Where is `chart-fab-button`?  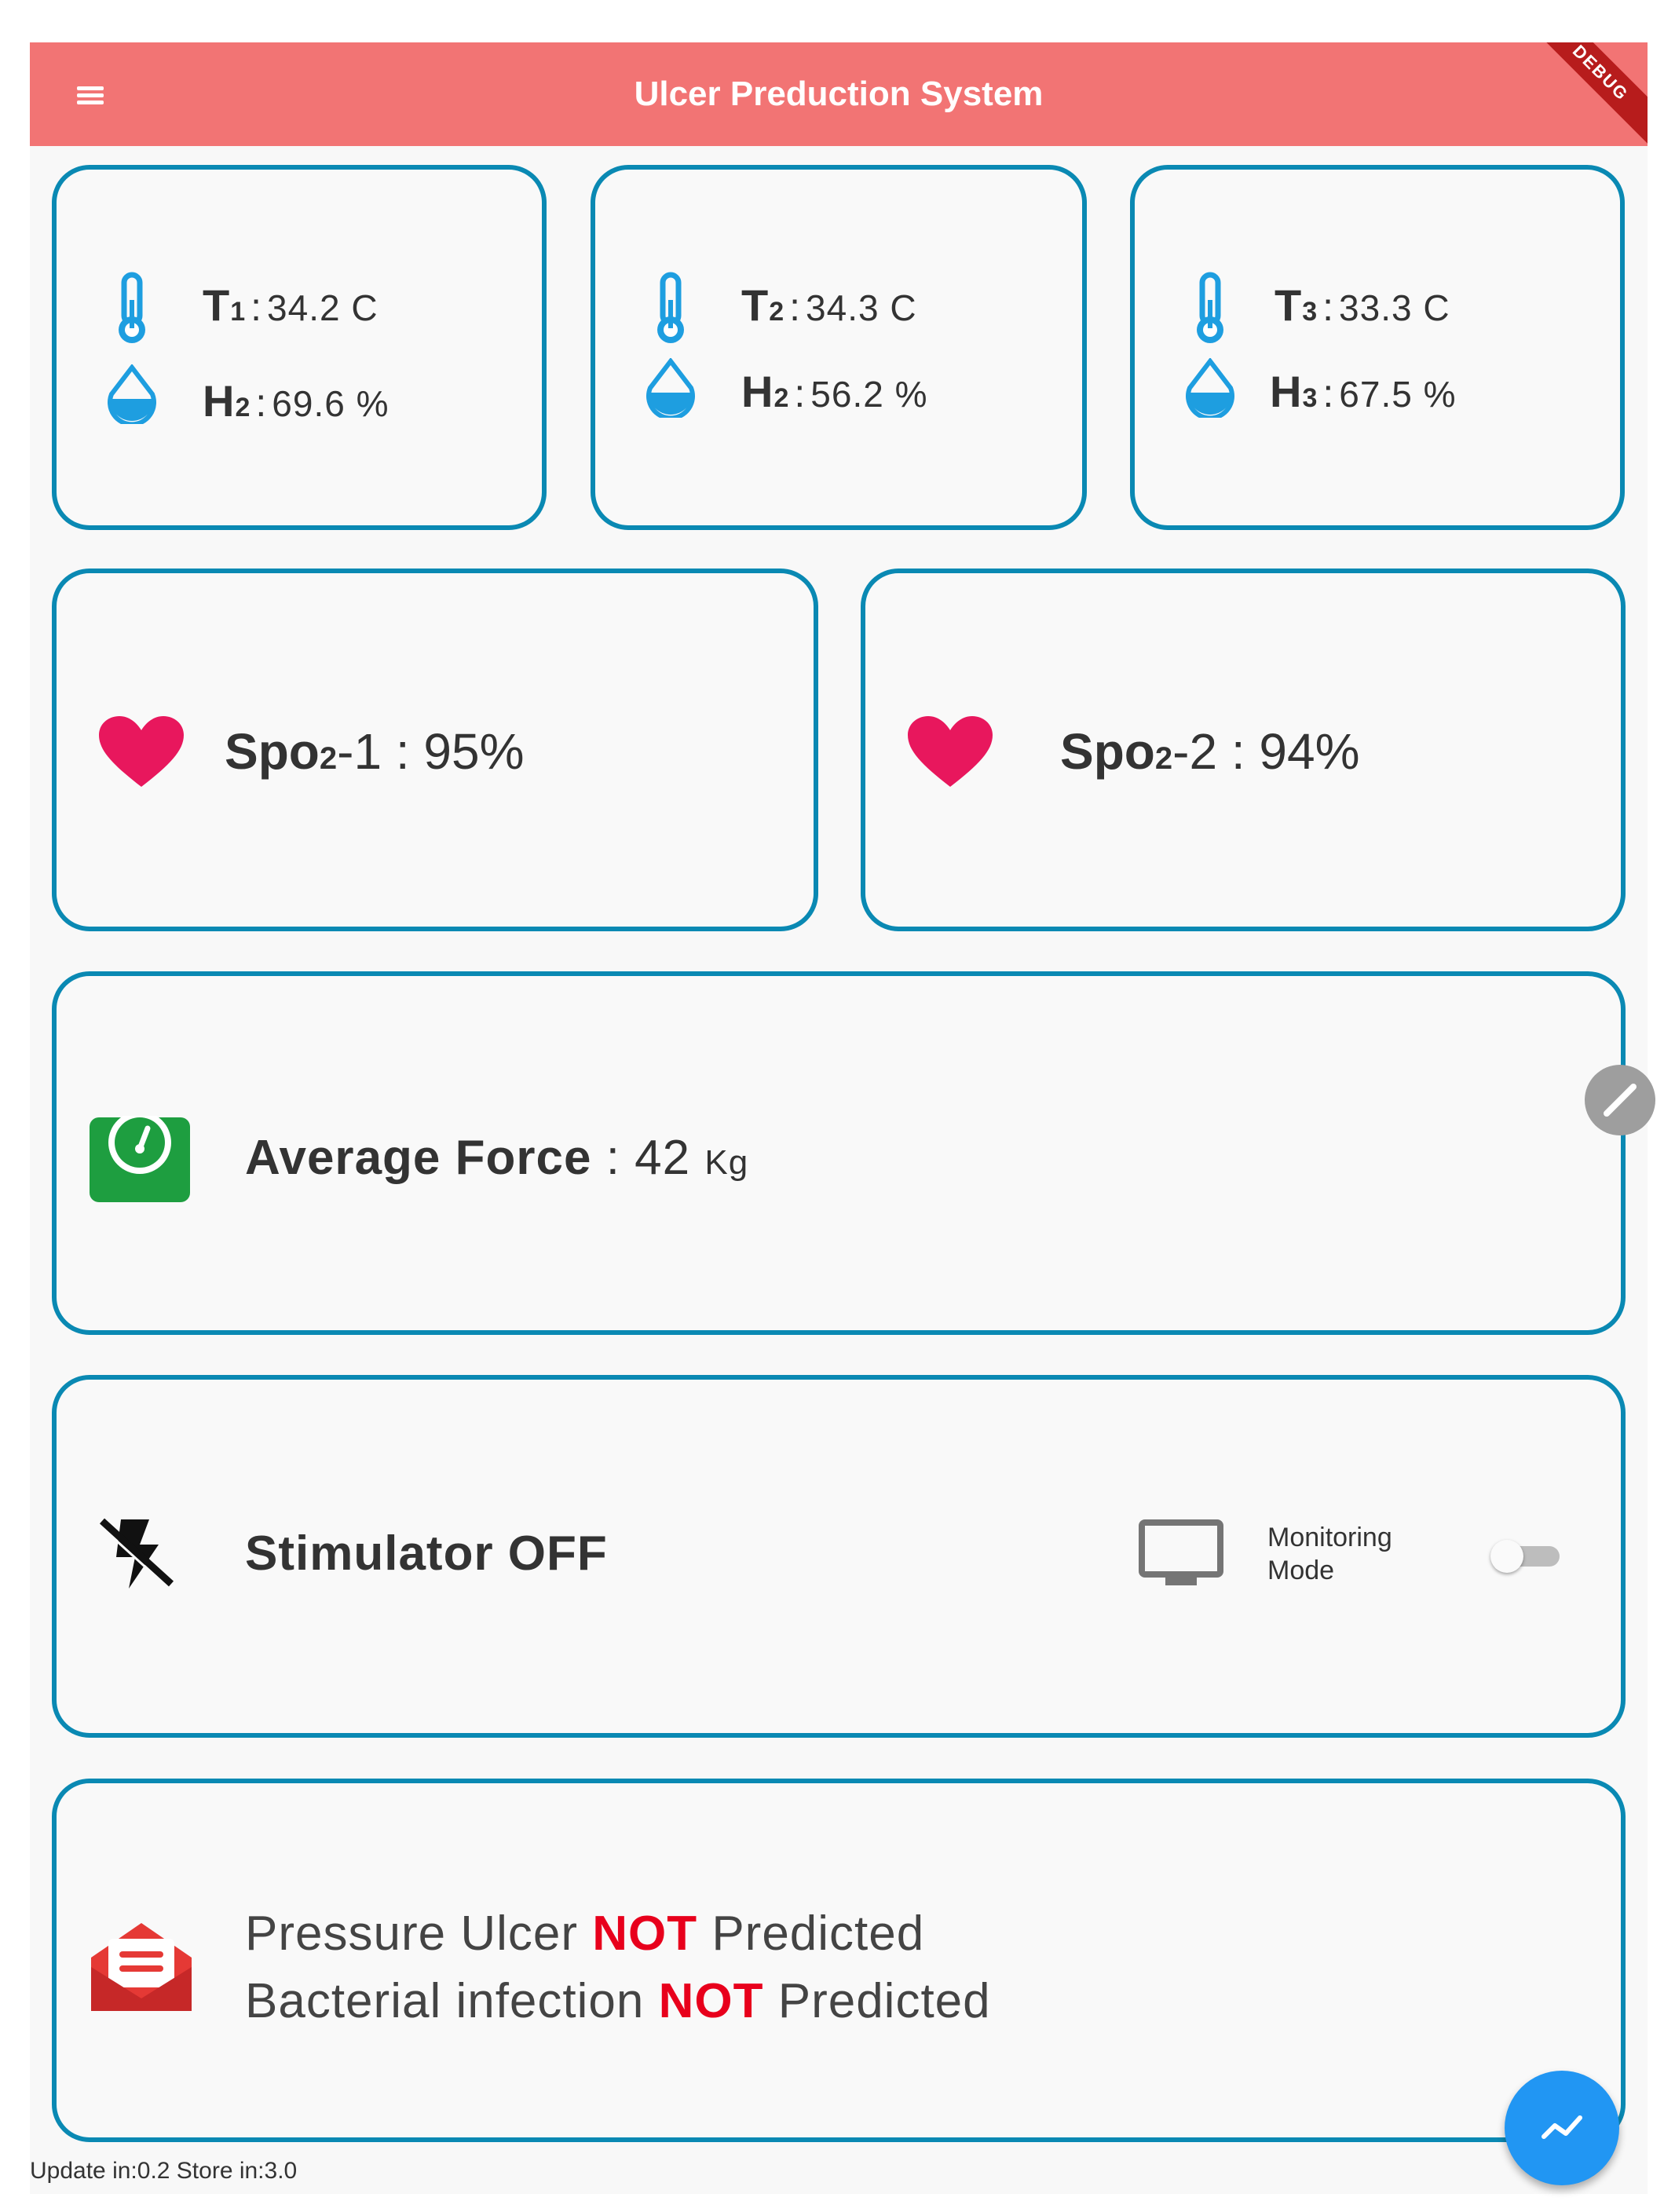 chart-fab-button is located at coordinates (1562, 2128).